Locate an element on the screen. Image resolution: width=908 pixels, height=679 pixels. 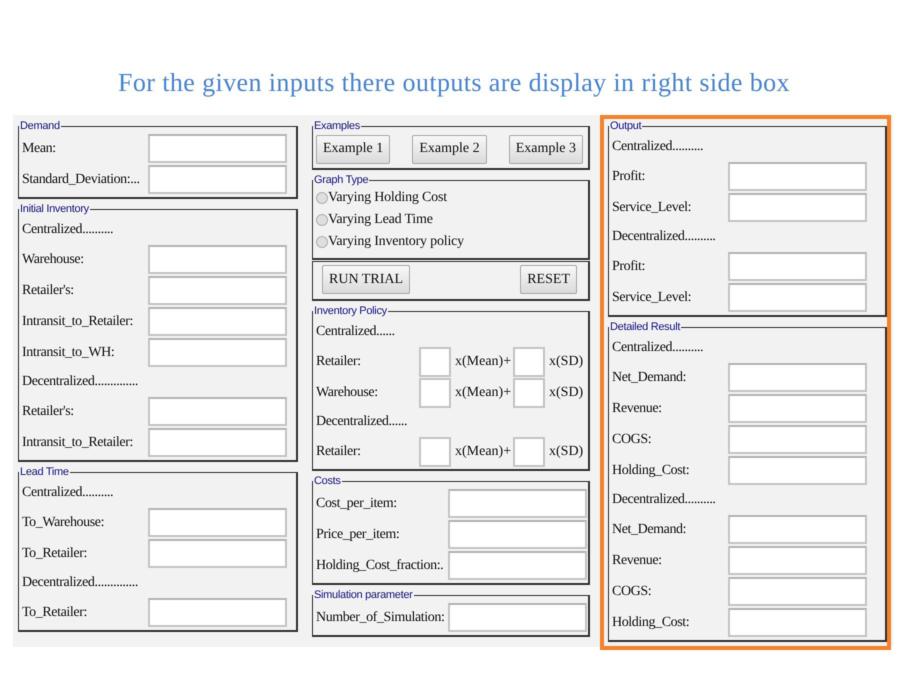
field-label: Price_per_item: is located at coordinates (358, 534).